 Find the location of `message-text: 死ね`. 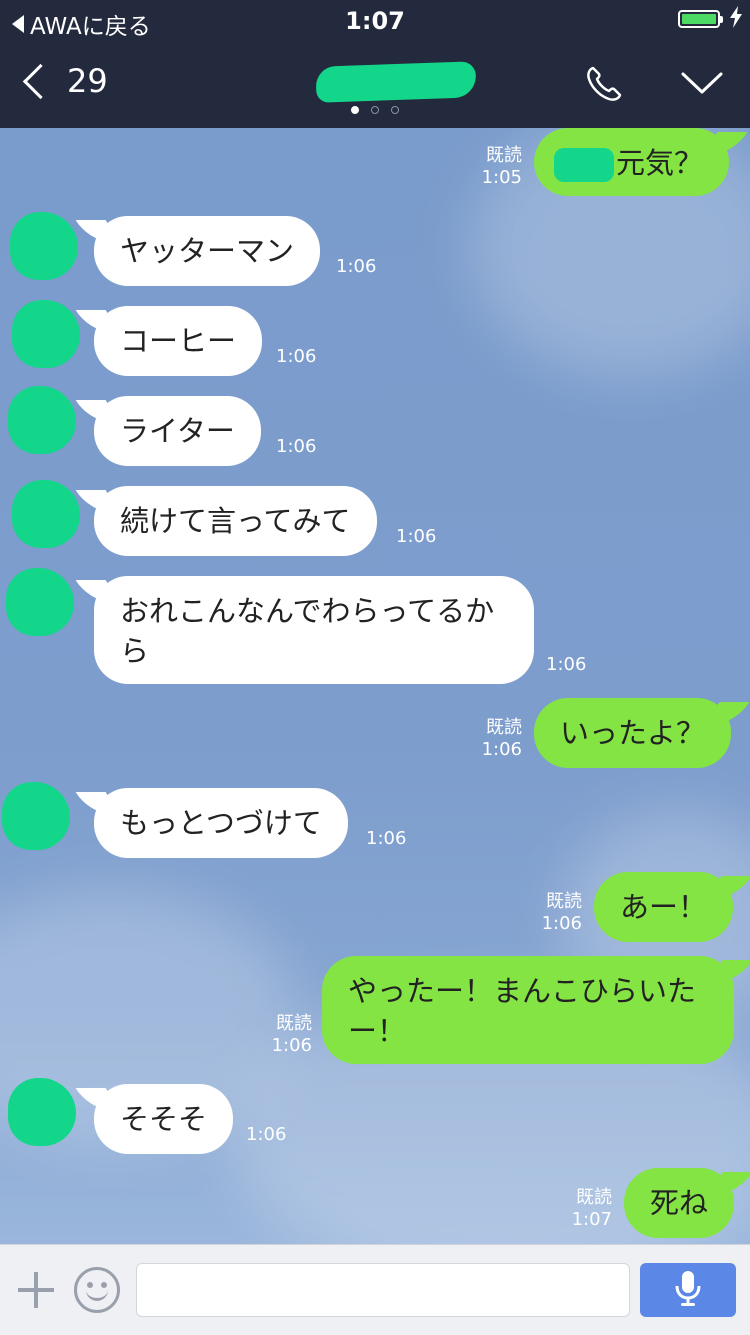

message-text: 死ね is located at coordinates (679, 1203).